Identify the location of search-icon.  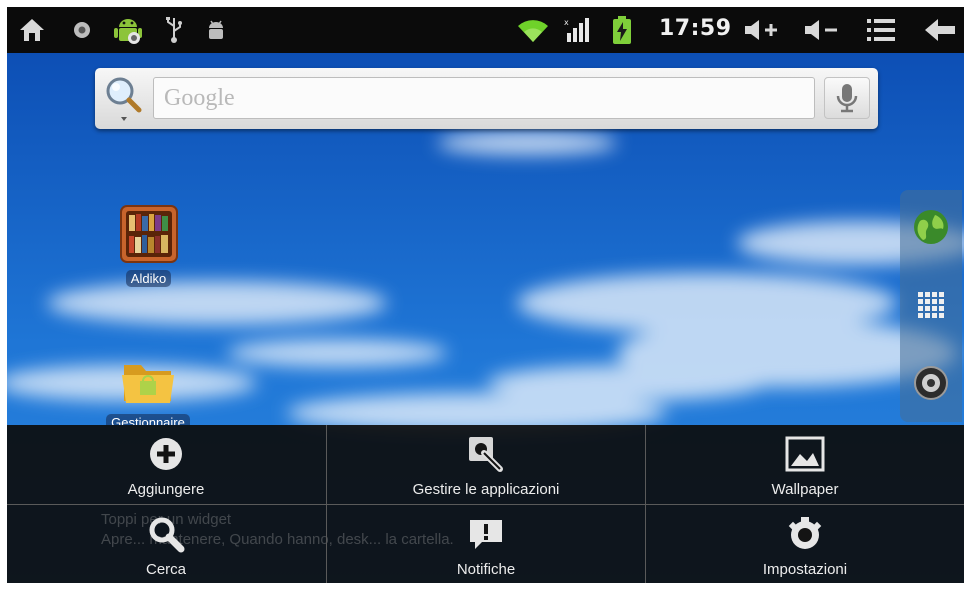
(167, 535).